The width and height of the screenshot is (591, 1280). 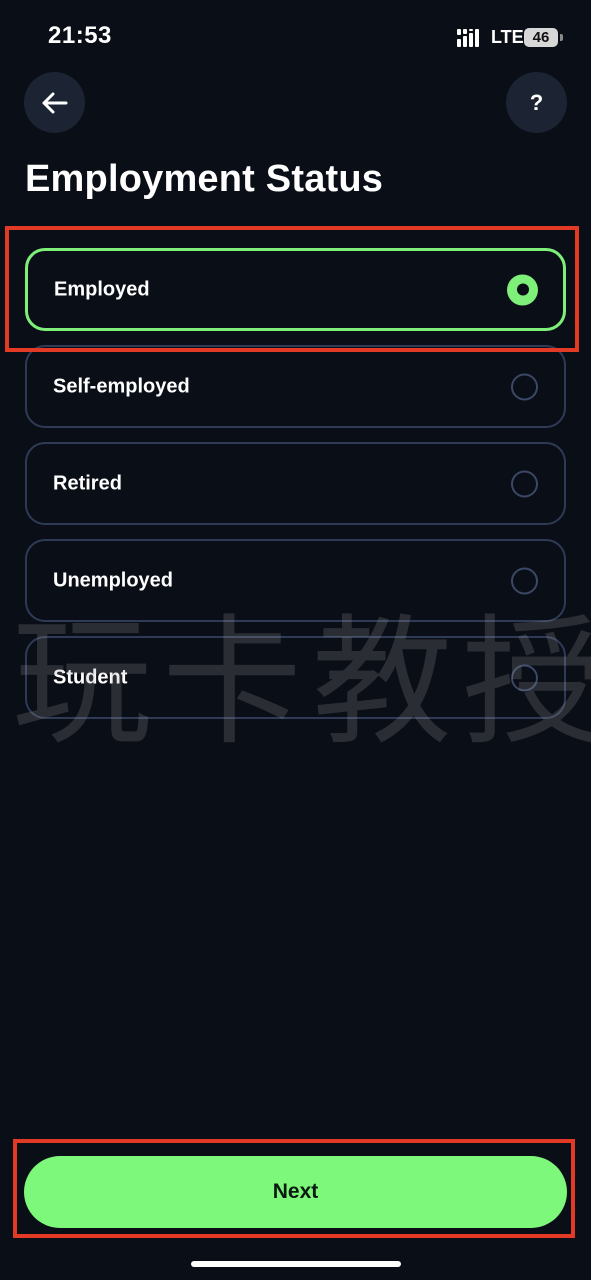 What do you see at coordinates (102, 289) in the screenshot?
I see `option-label: Employed` at bounding box center [102, 289].